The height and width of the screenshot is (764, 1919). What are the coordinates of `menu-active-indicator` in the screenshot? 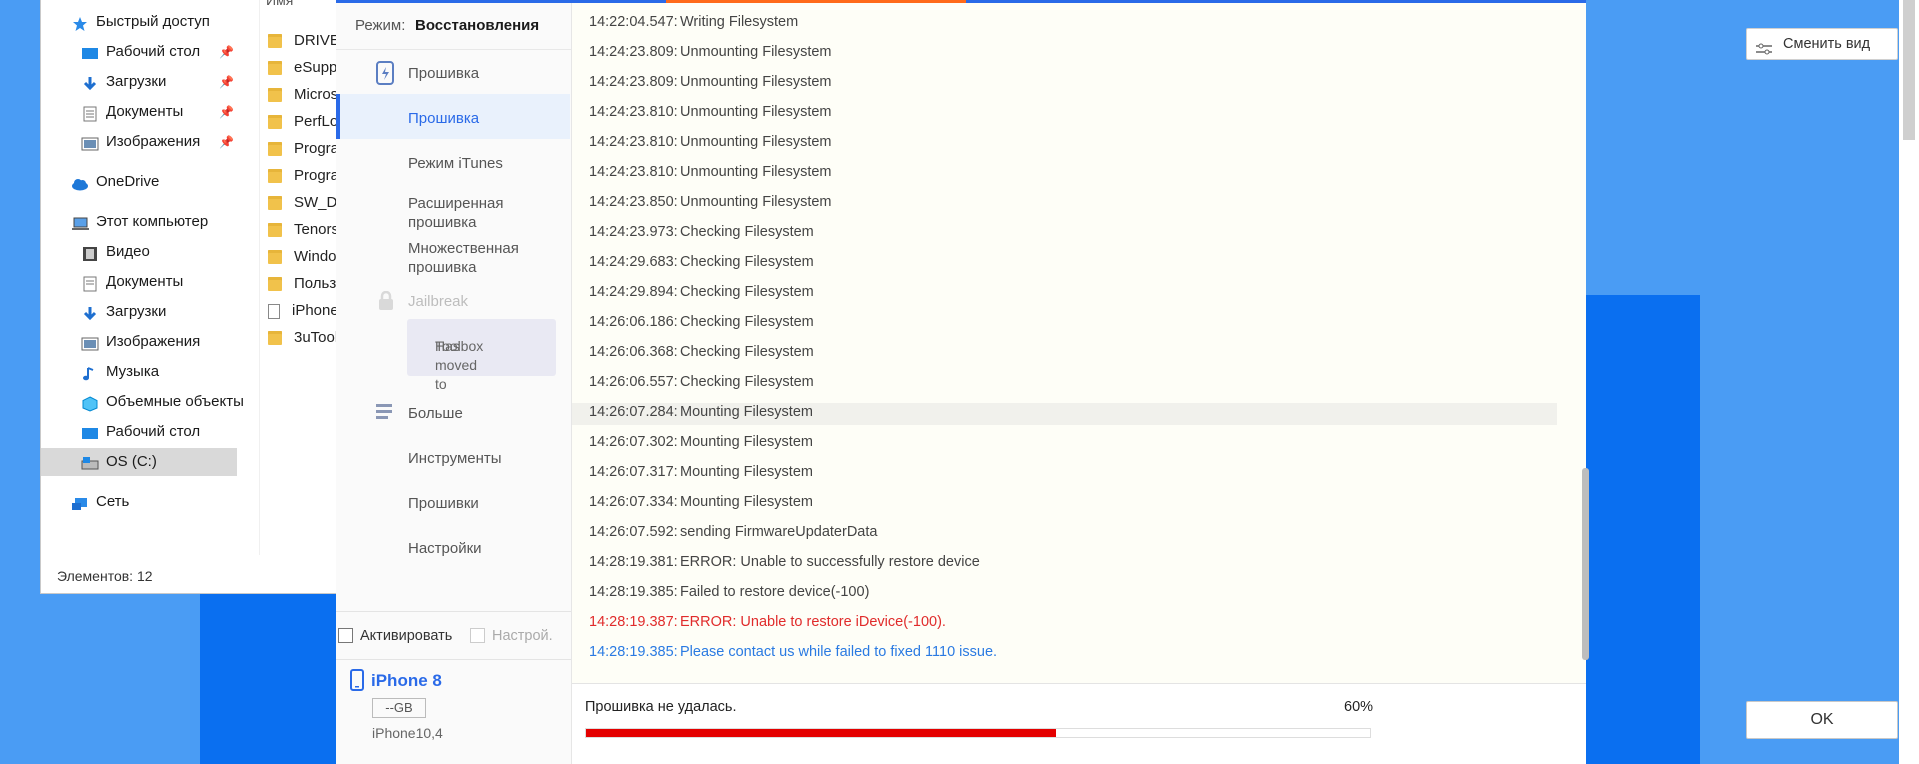 It's located at (338, 116).